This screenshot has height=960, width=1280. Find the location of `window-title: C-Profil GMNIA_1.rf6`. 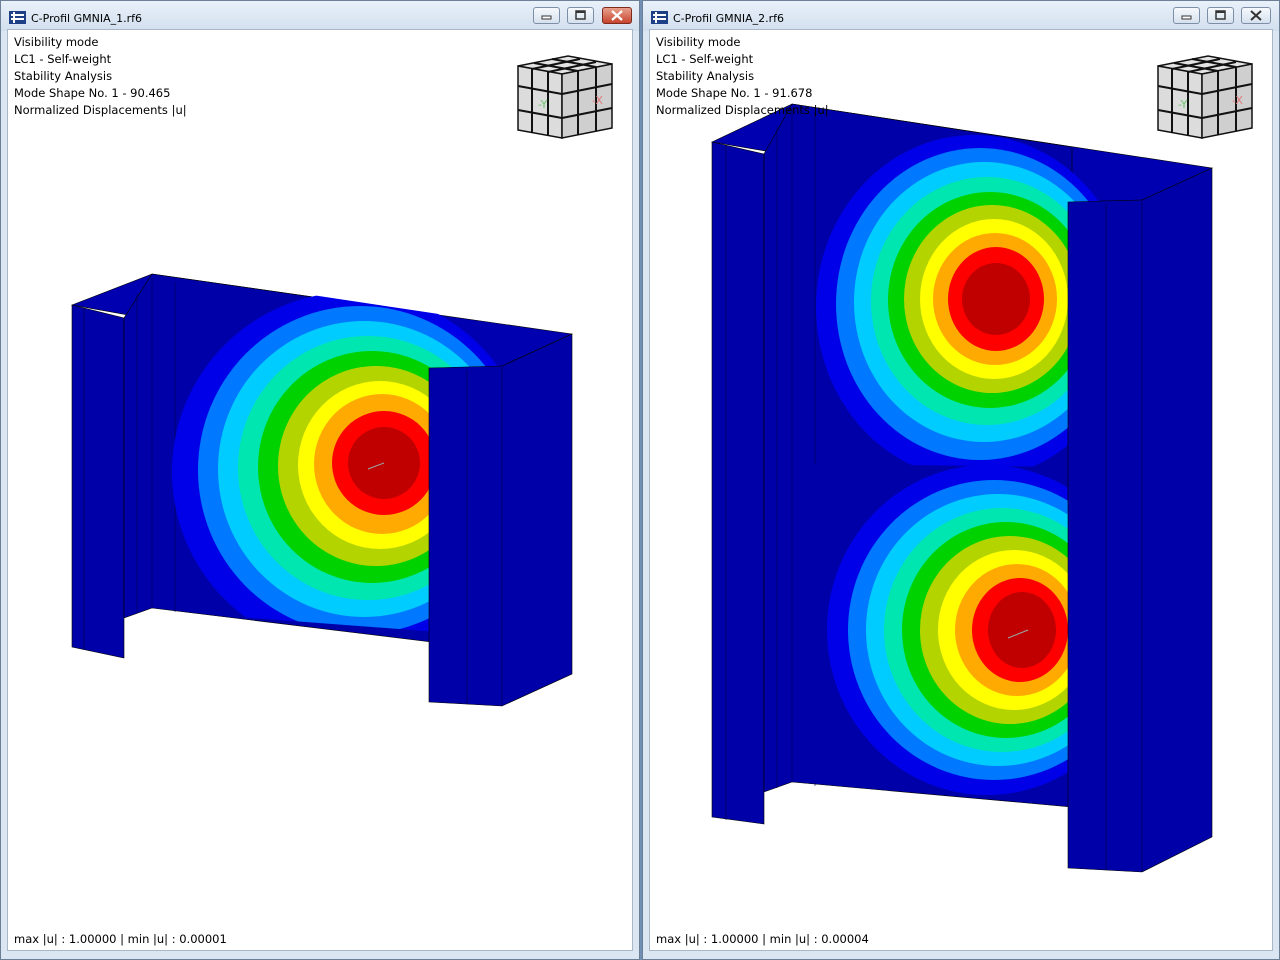

window-title: C-Profil GMNIA_1.rf6 is located at coordinates (86, 18).